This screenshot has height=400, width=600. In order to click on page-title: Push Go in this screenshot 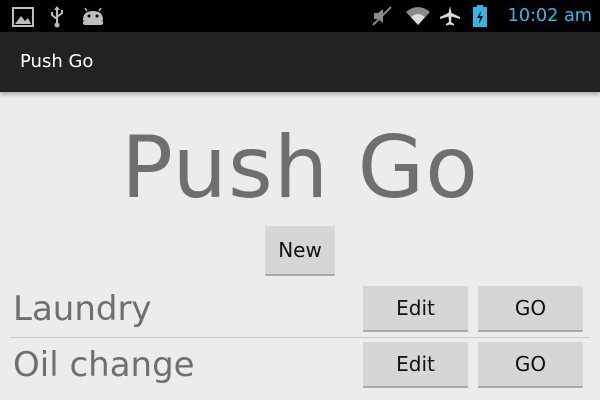, I will do `click(300, 168)`.